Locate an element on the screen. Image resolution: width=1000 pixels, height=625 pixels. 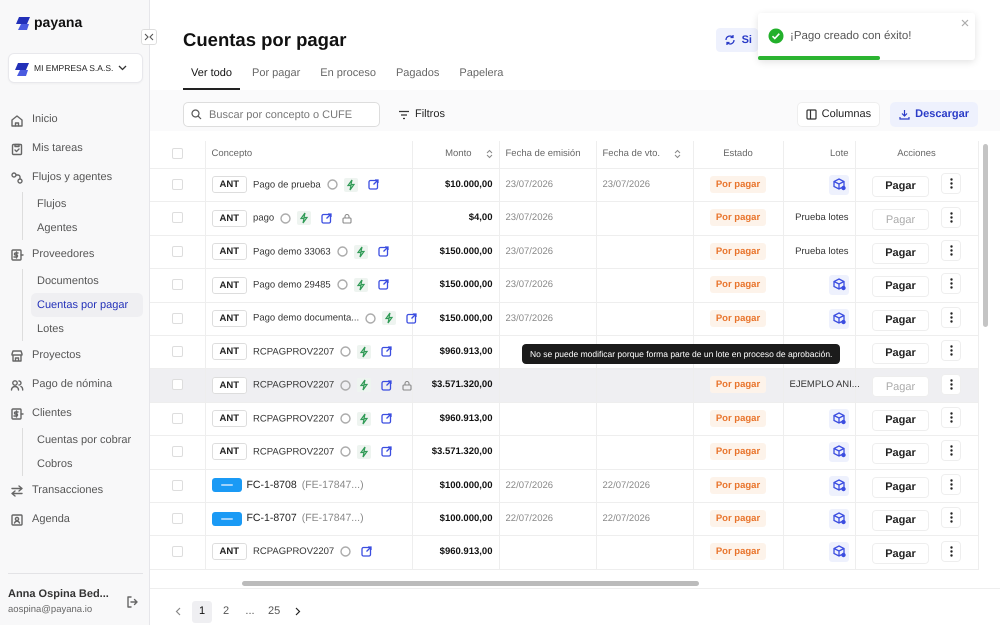
download-button: Descargar is located at coordinates (934, 114).